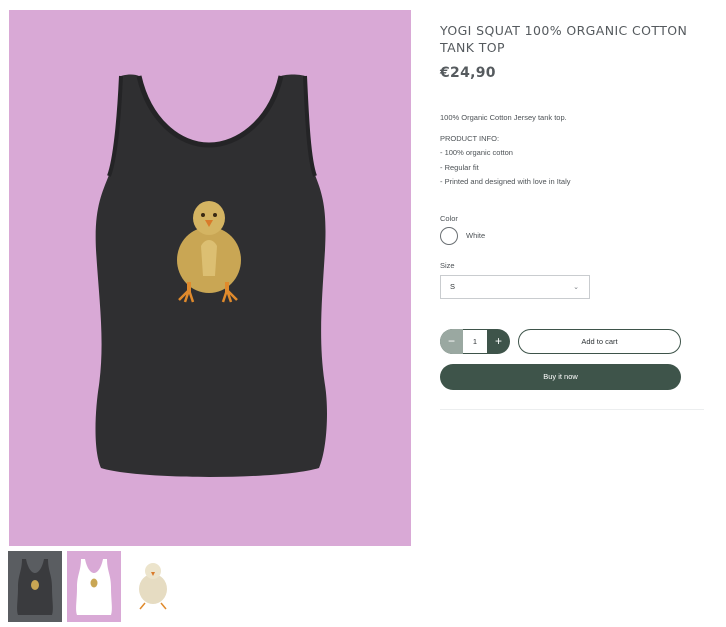  I want to click on product-info-item: - 100% organic cotton, so click(476, 152).